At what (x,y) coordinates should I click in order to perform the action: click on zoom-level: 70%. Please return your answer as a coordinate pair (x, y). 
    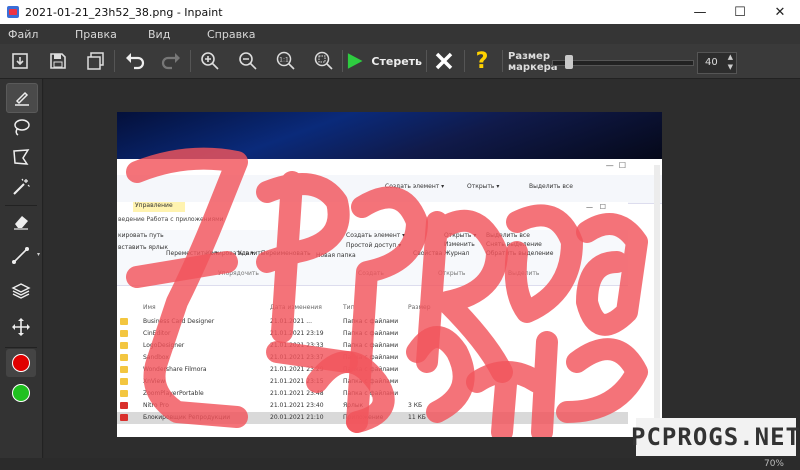
    Looking at the image, I should click on (773, 464).